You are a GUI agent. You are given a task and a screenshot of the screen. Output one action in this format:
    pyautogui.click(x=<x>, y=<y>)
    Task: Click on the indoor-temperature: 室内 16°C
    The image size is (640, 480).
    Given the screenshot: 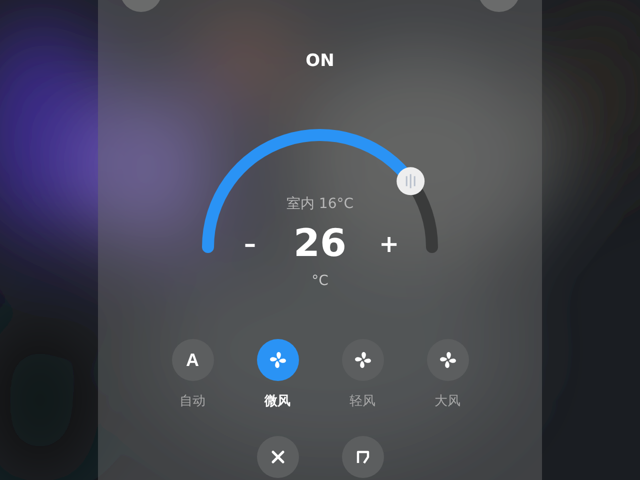 What is the action you would take?
    pyautogui.click(x=320, y=204)
    